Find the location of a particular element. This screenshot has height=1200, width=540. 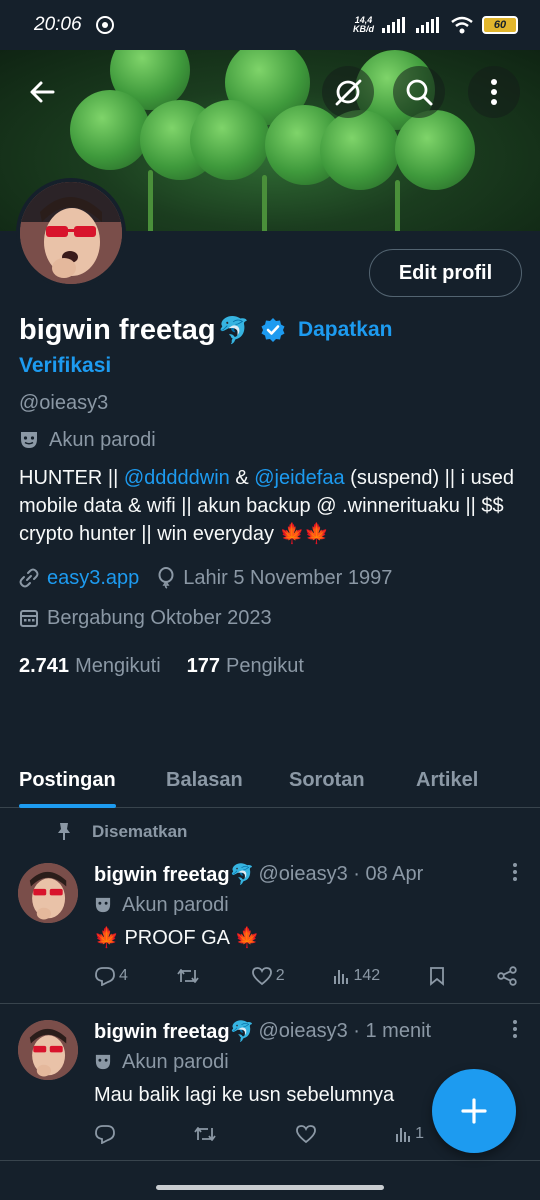

plus-icon is located at coordinates (474, 1111).